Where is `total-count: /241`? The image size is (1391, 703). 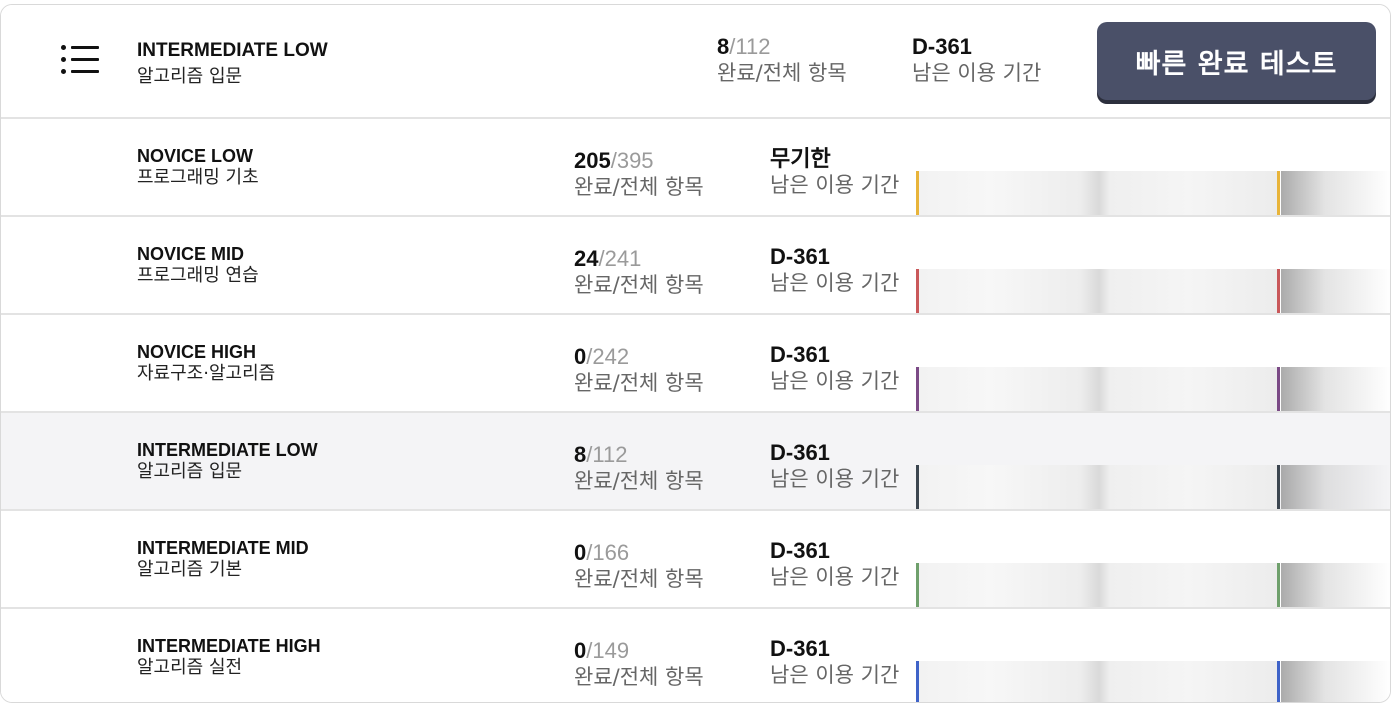
total-count: /241 is located at coordinates (620, 258).